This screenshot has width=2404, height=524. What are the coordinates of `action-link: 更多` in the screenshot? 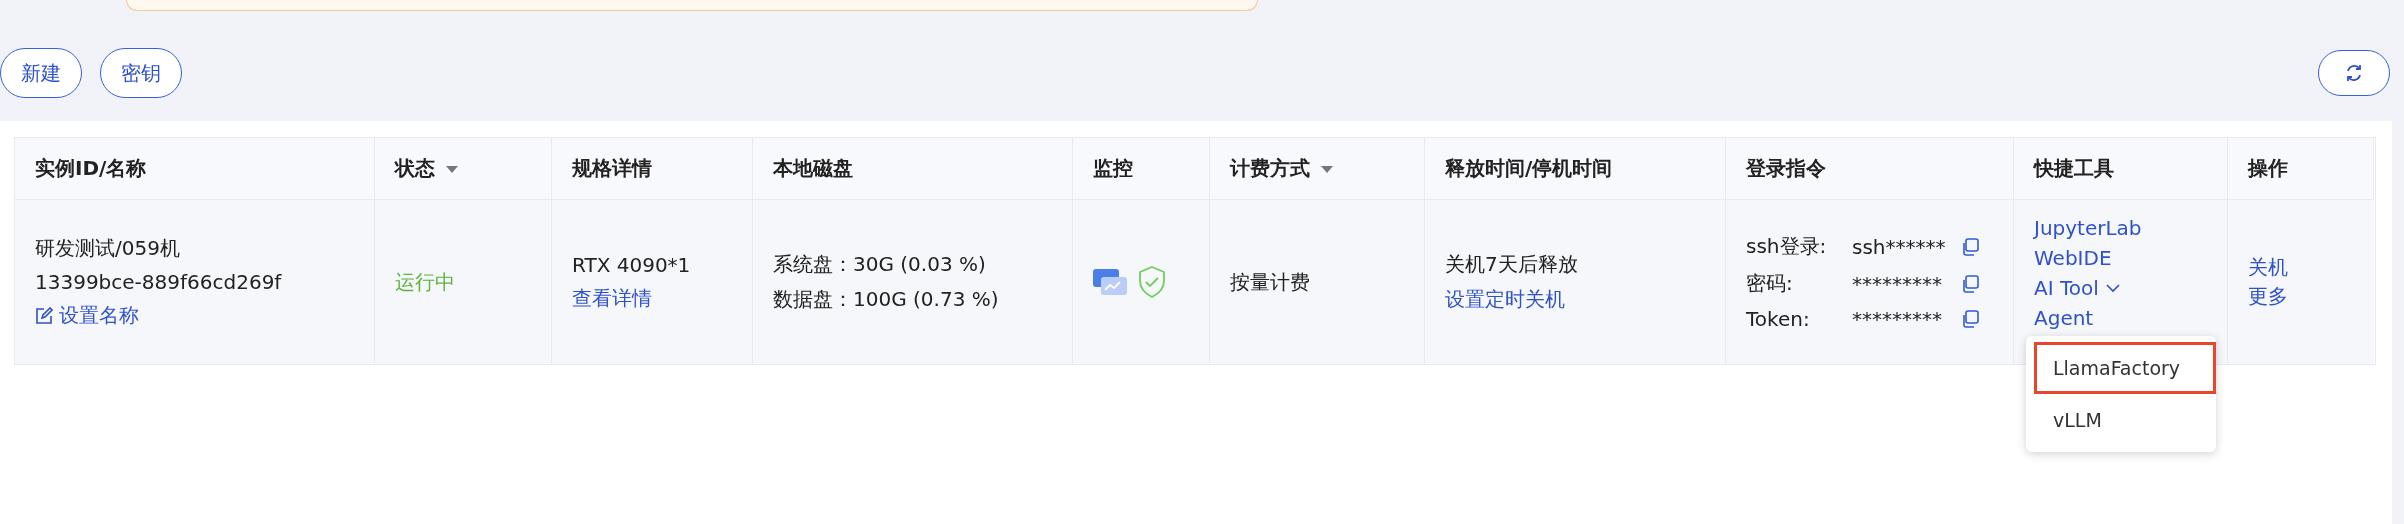 It's located at (2268, 296).